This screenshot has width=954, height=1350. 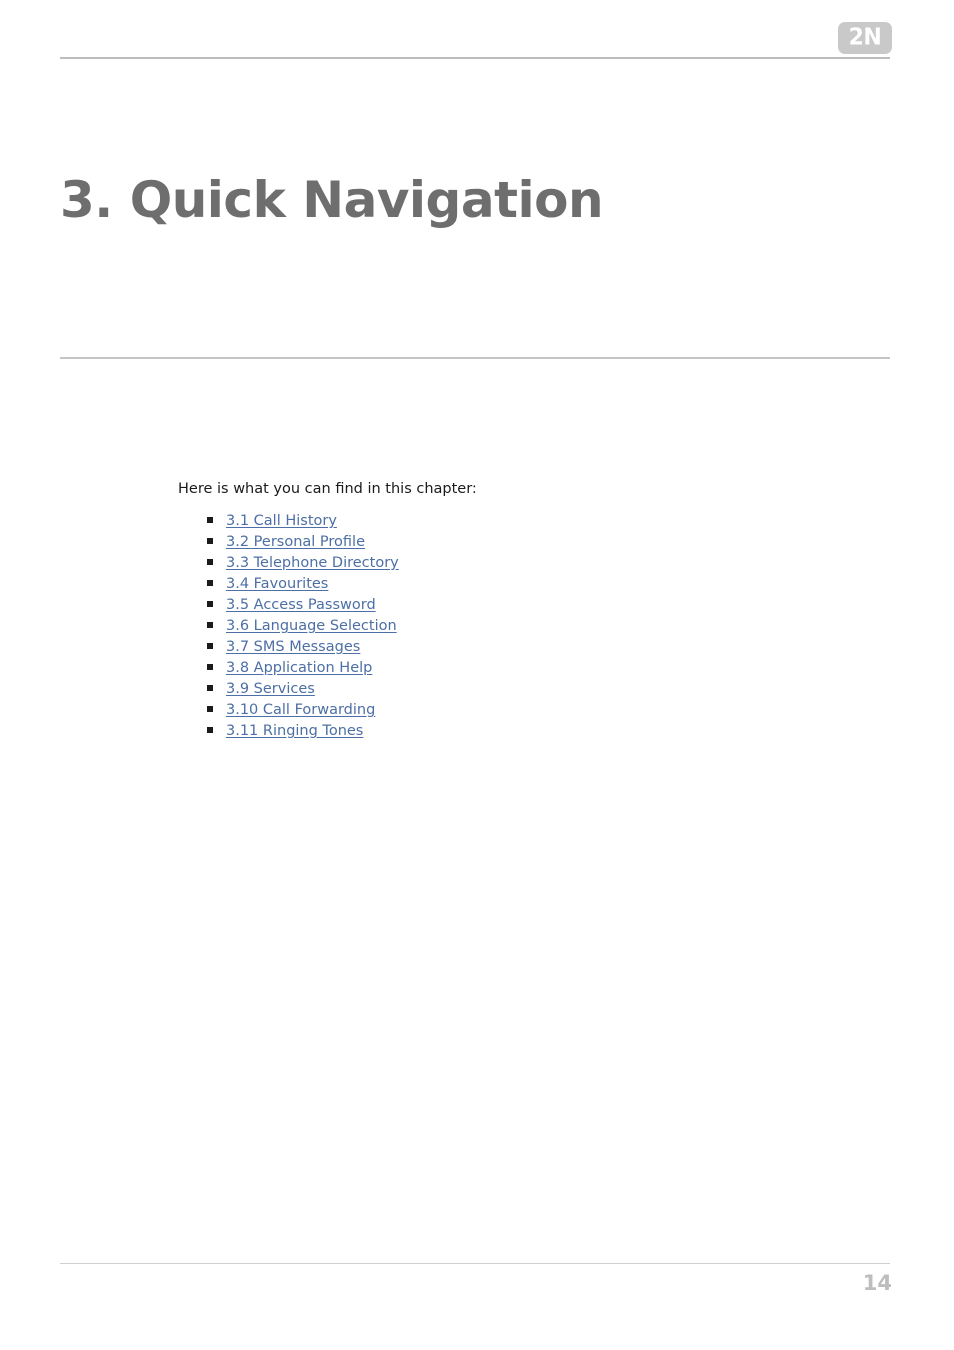 What do you see at coordinates (528, 645) in the screenshot?
I see `list-item: 3.7 SMS Messages` at bounding box center [528, 645].